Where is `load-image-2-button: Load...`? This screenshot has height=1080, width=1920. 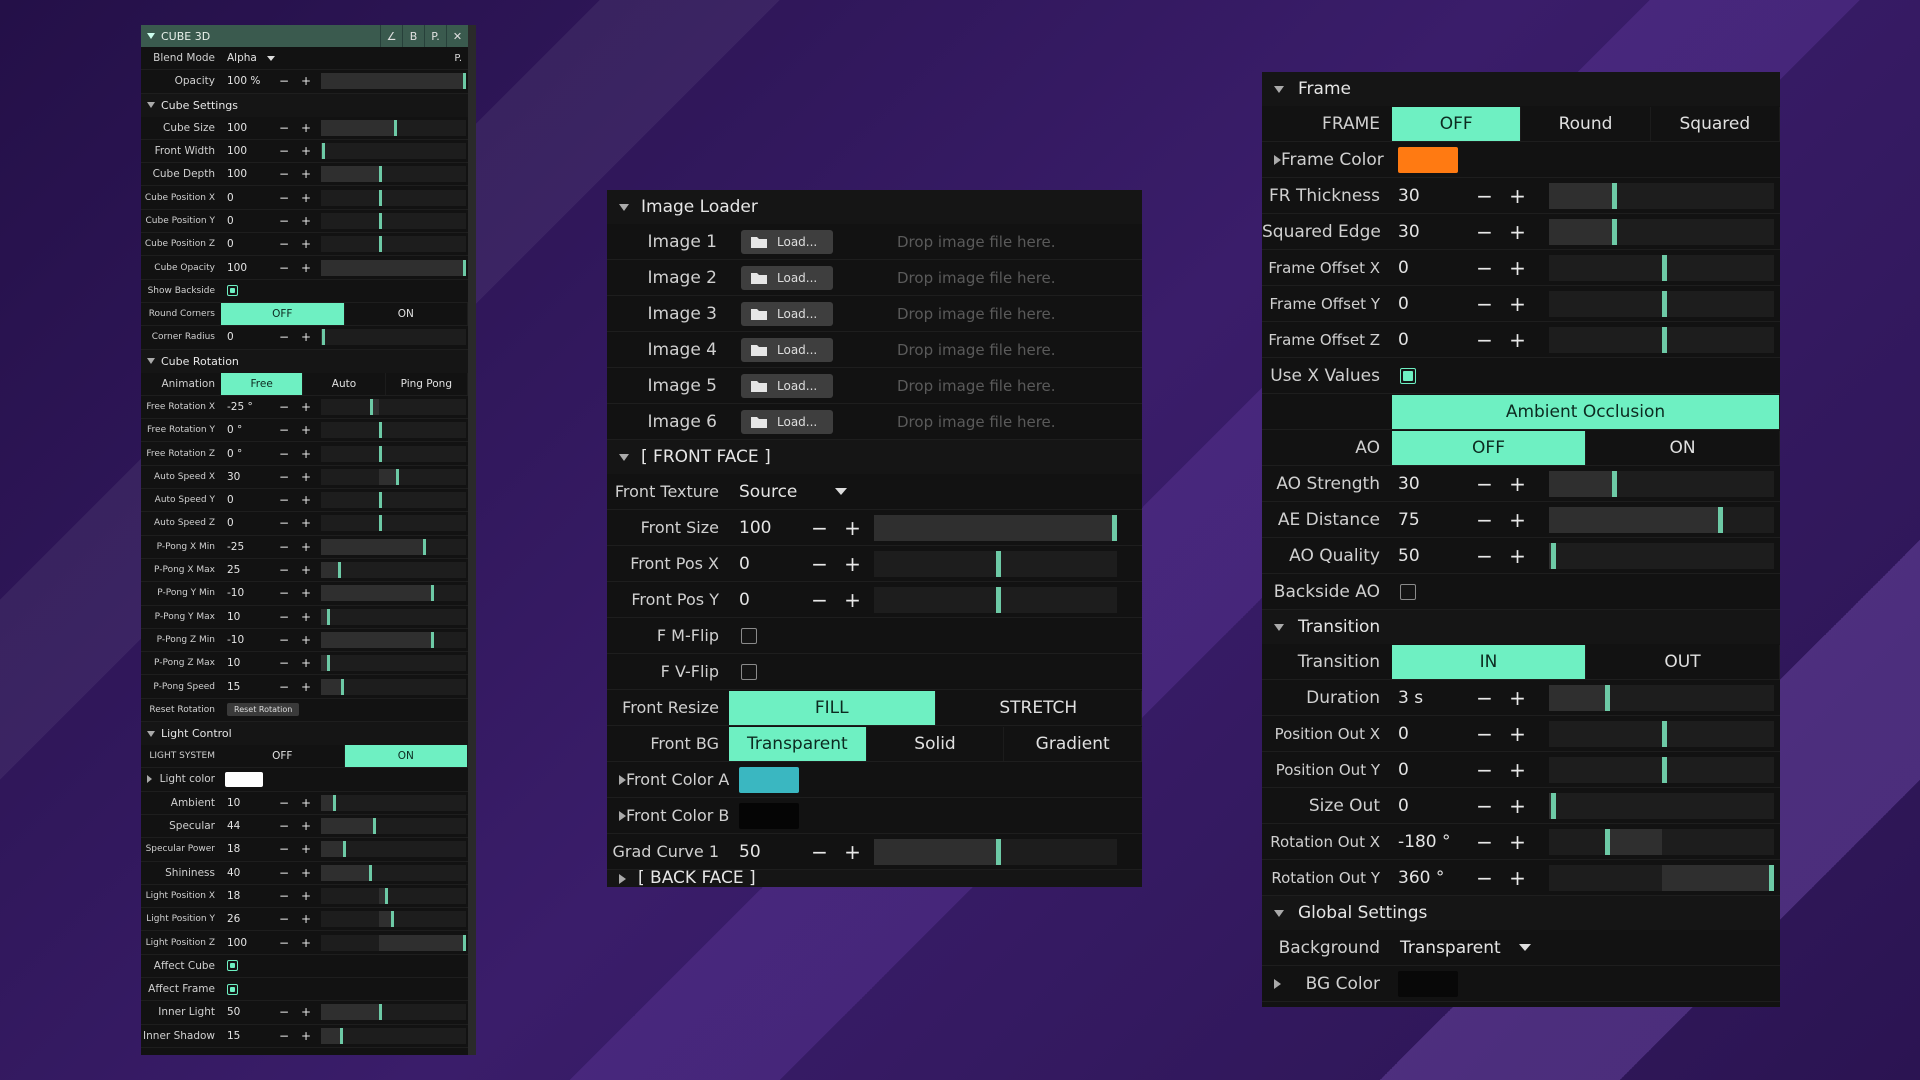 load-image-2-button: Load... is located at coordinates (787, 277).